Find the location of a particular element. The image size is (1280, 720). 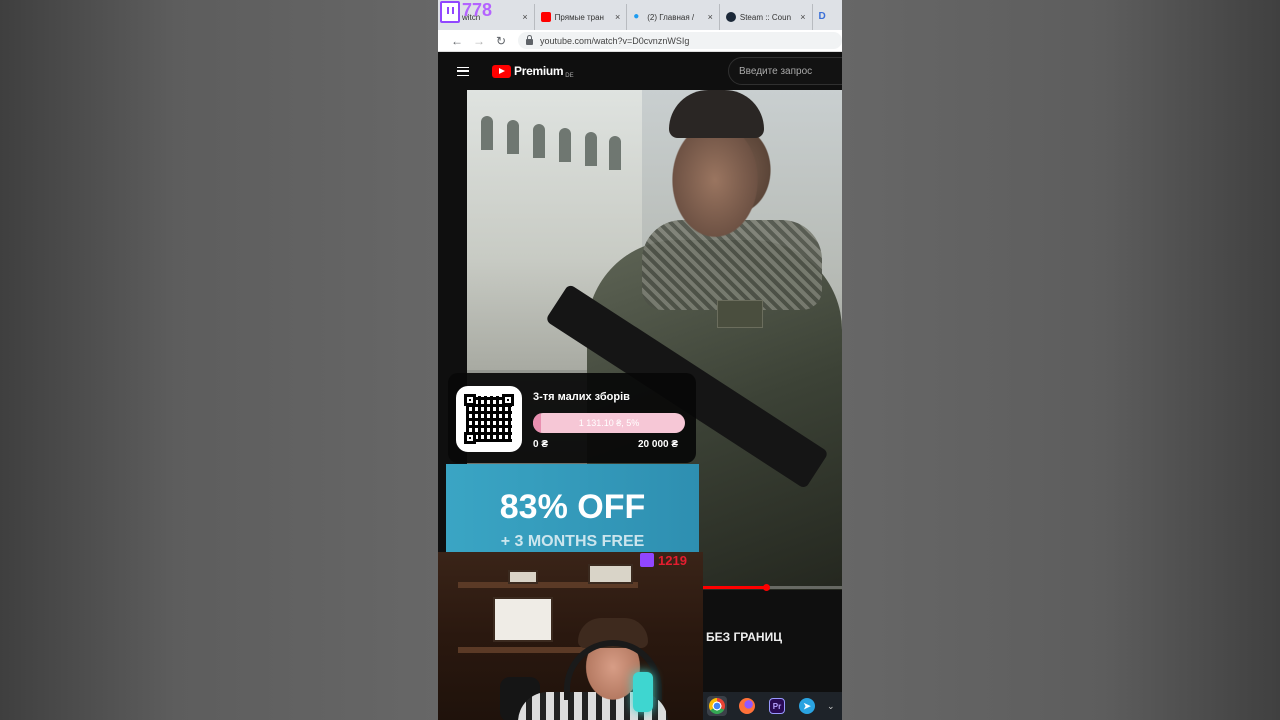

search-input: Введите запрос is located at coordinates (785, 71).